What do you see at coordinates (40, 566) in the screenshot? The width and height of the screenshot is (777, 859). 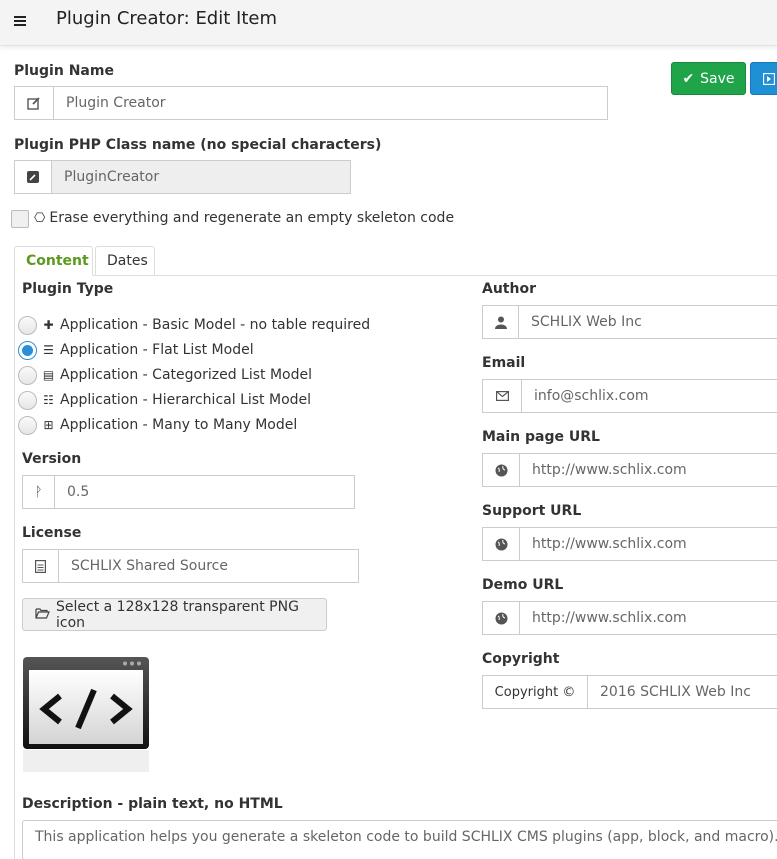 I see `file-text-icon` at bounding box center [40, 566].